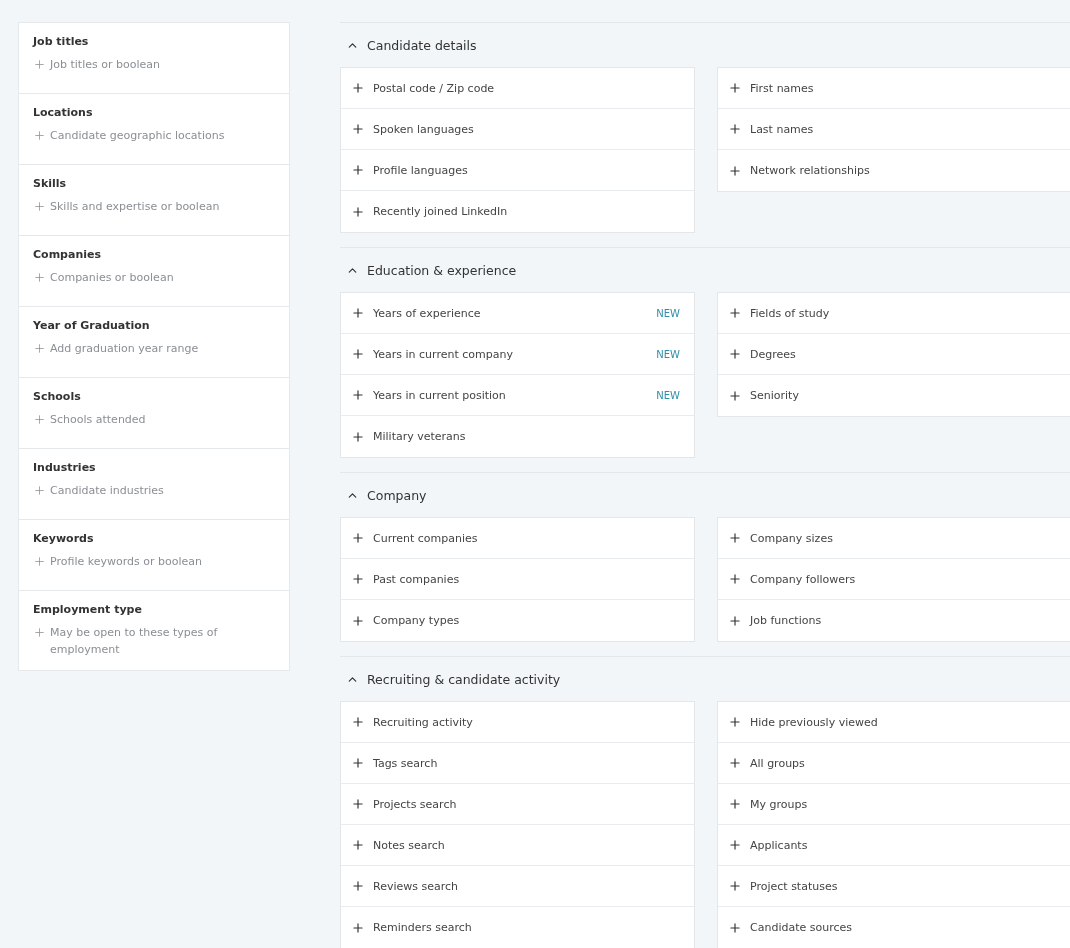 This screenshot has height=948, width=1070. I want to click on filter-option: Years in current position NEW, so click(517, 395).